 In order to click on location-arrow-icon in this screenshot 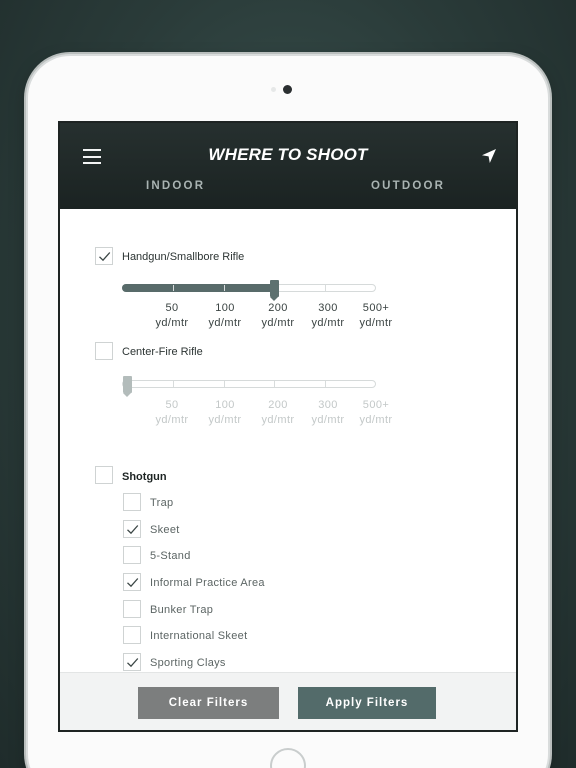, I will do `click(489, 156)`.